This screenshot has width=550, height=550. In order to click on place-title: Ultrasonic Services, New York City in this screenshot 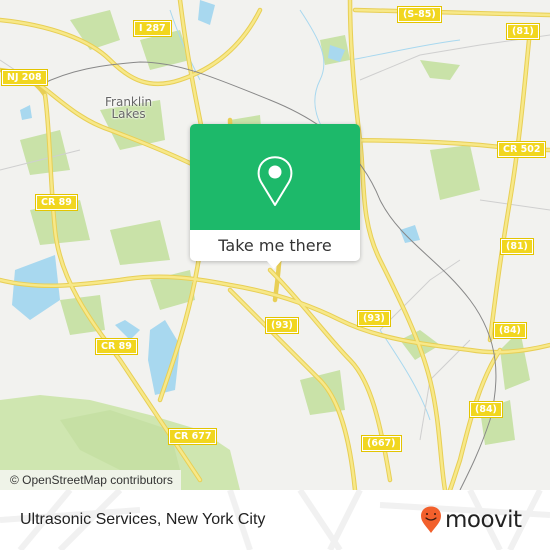, I will do `click(143, 519)`.